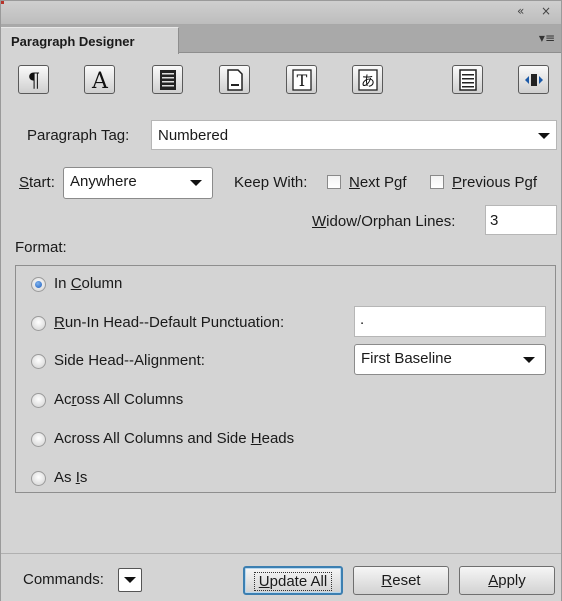 Image resolution: width=562 pixels, height=601 pixels. Describe the element at coordinates (38, 323) in the screenshot. I see `format-radio-run-in-head` at that location.